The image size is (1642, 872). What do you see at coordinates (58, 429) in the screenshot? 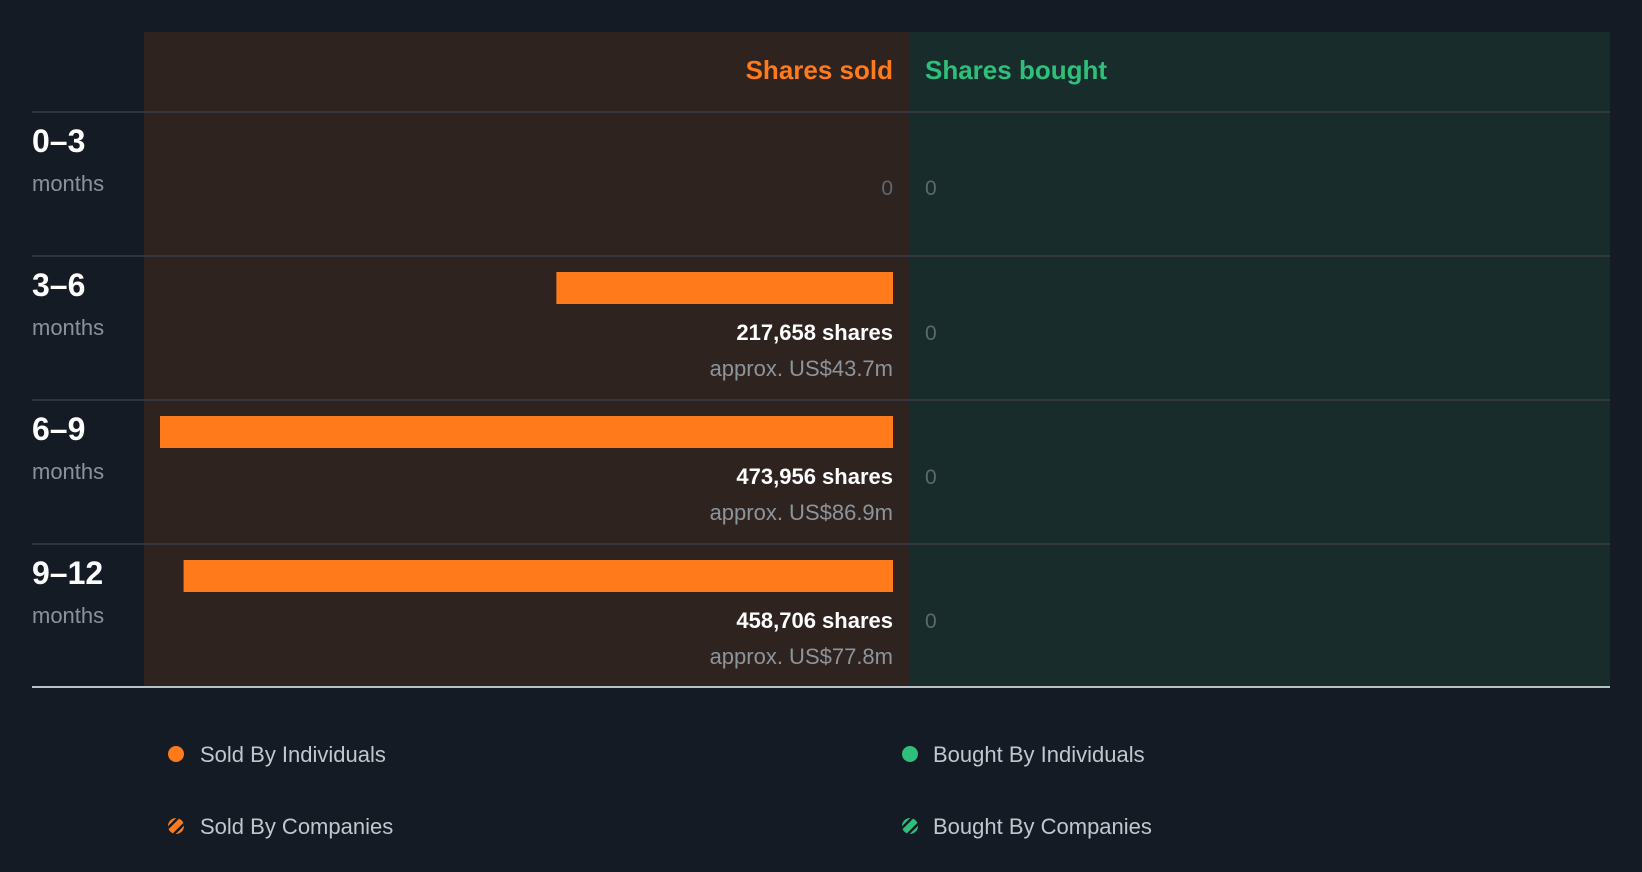
I see `row-label-range: 6–9` at bounding box center [58, 429].